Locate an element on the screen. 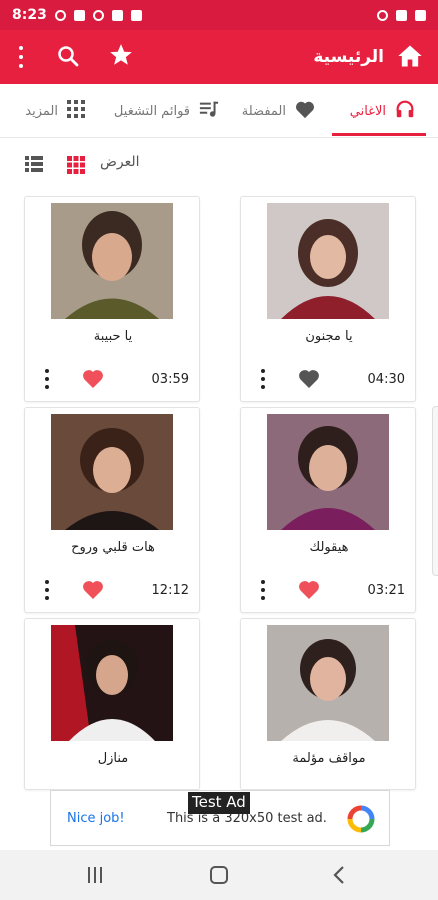 Image resolution: width=438 pixels, height=900 pixels. scrollbar-thumb is located at coordinates (435, 491).